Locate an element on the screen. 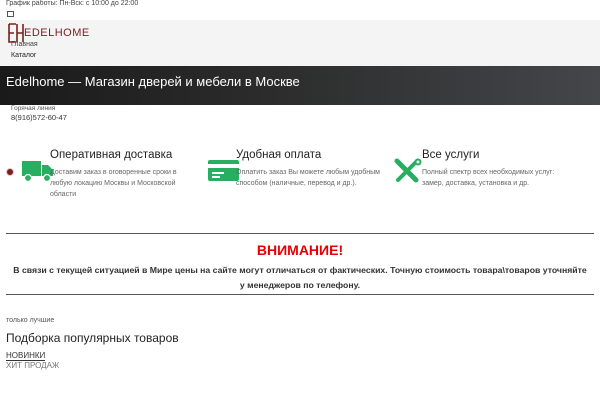  topbar: График работы: Пн-Вск: с 10:00 до 22:00 is located at coordinates (301, 10).